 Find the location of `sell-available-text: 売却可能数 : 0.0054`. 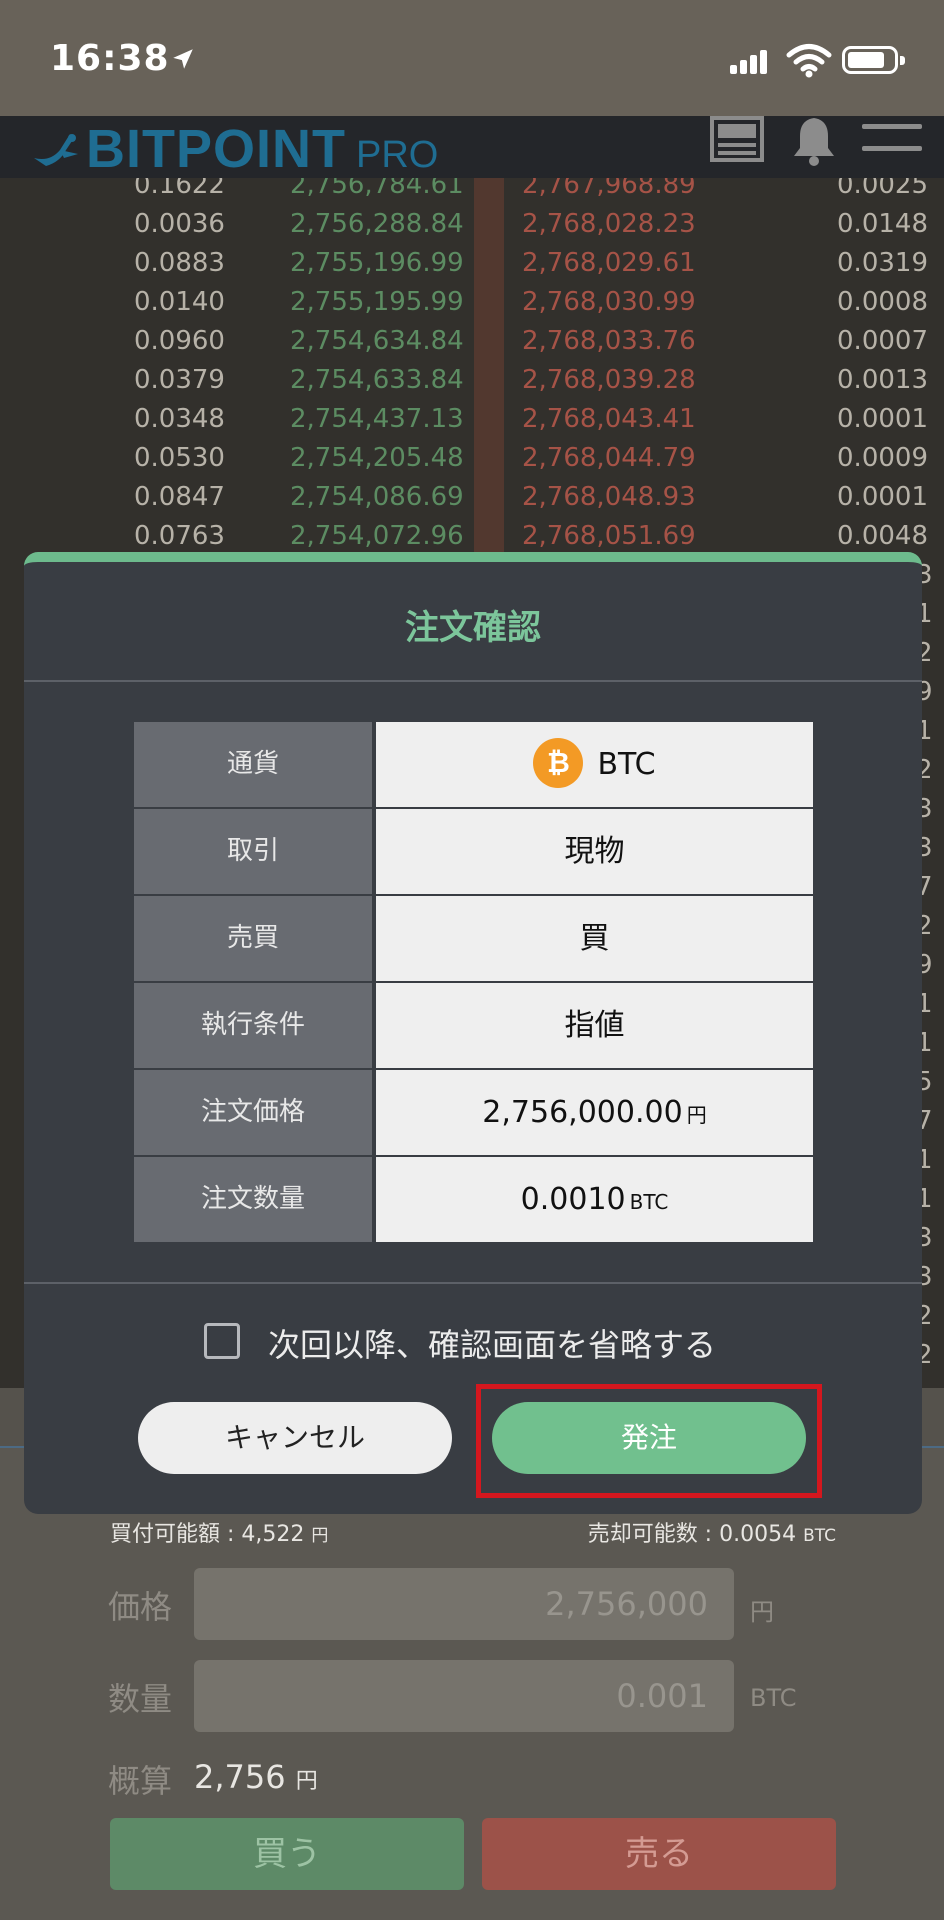

sell-available-text: 売却可能数 : 0.0054 is located at coordinates (692, 1534).